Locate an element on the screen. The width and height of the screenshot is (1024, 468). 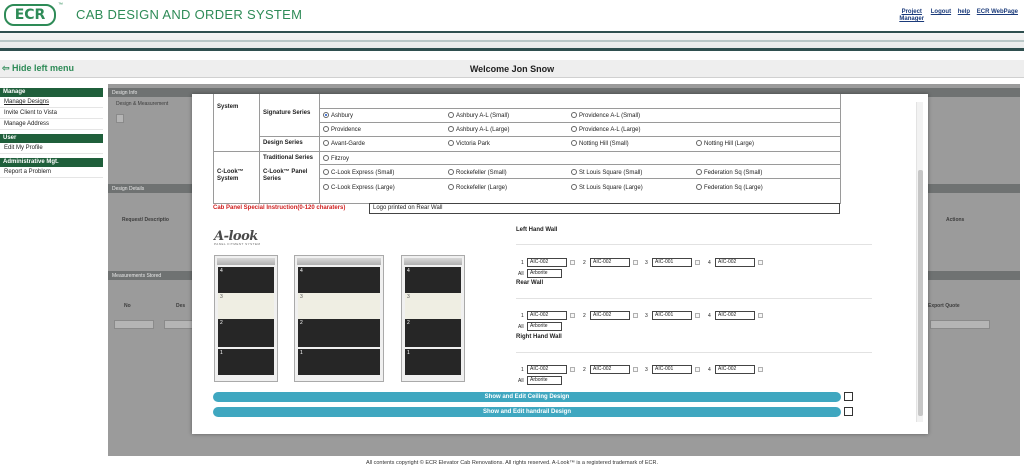
radio-providence-al-large: Providence A-L (Large) is located at coordinates (605, 130).